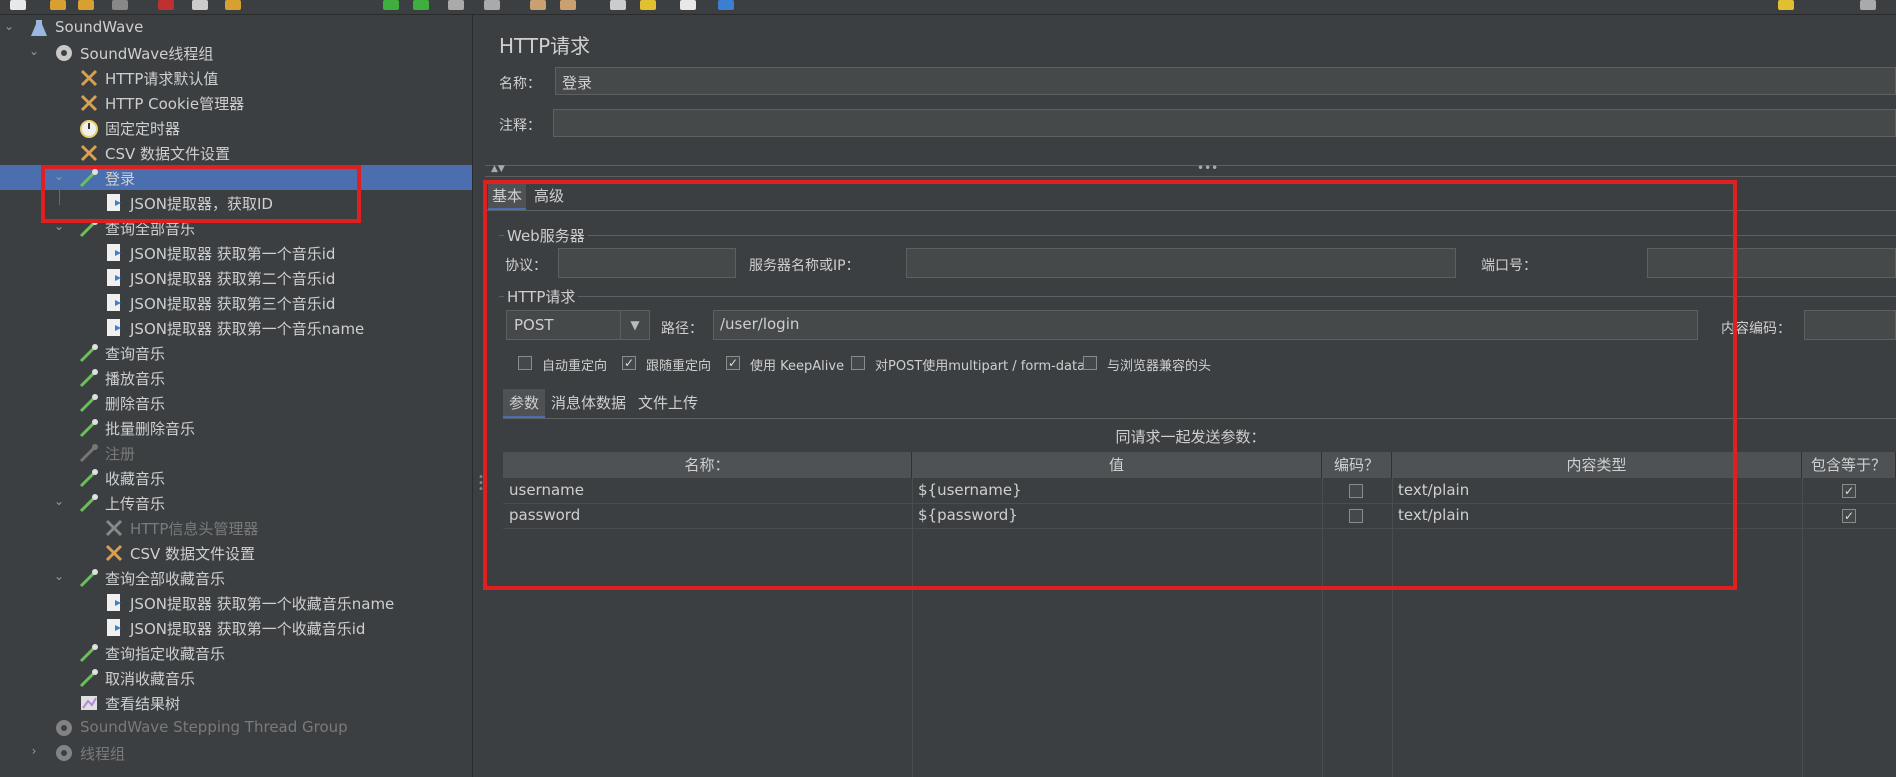 The width and height of the screenshot is (1896, 777). What do you see at coordinates (18, 5) in the screenshot?
I see `new-icon` at bounding box center [18, 5].